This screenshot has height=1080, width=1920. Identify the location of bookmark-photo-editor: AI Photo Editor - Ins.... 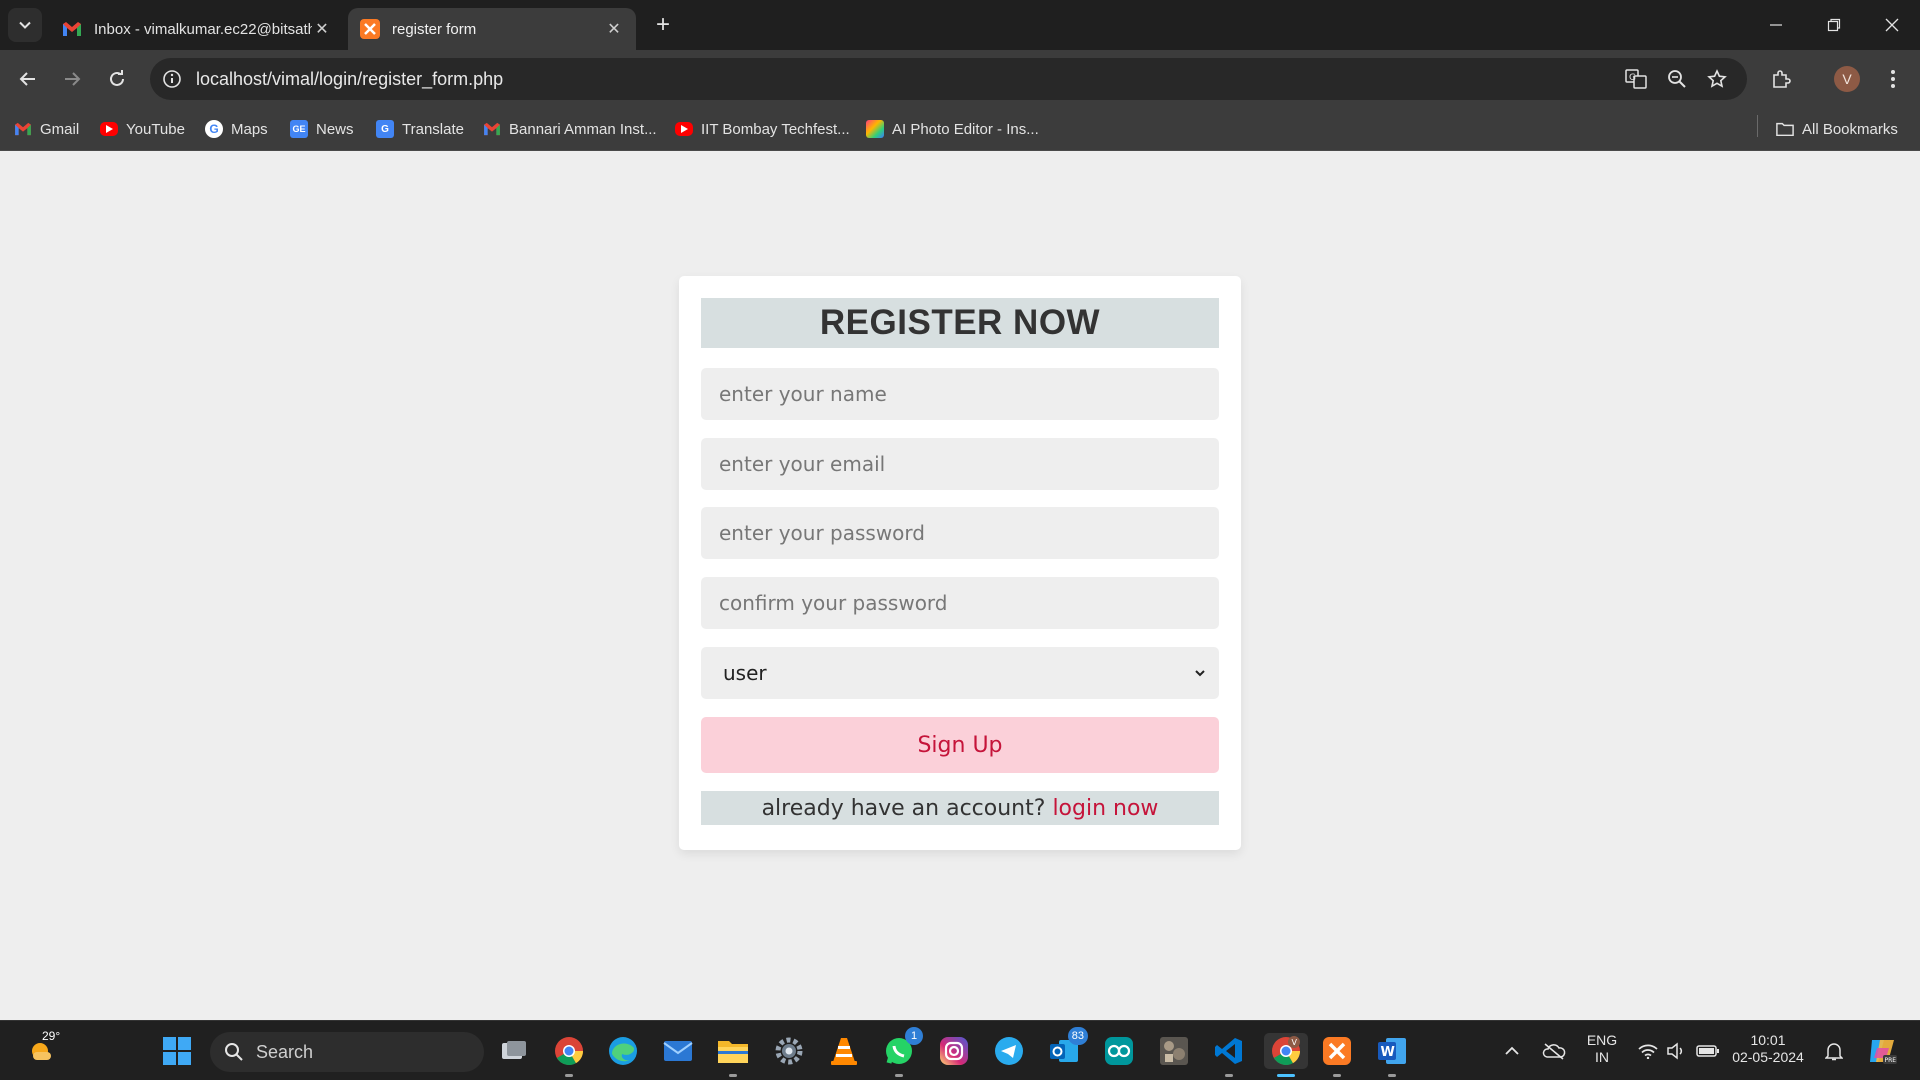
(952, 129).